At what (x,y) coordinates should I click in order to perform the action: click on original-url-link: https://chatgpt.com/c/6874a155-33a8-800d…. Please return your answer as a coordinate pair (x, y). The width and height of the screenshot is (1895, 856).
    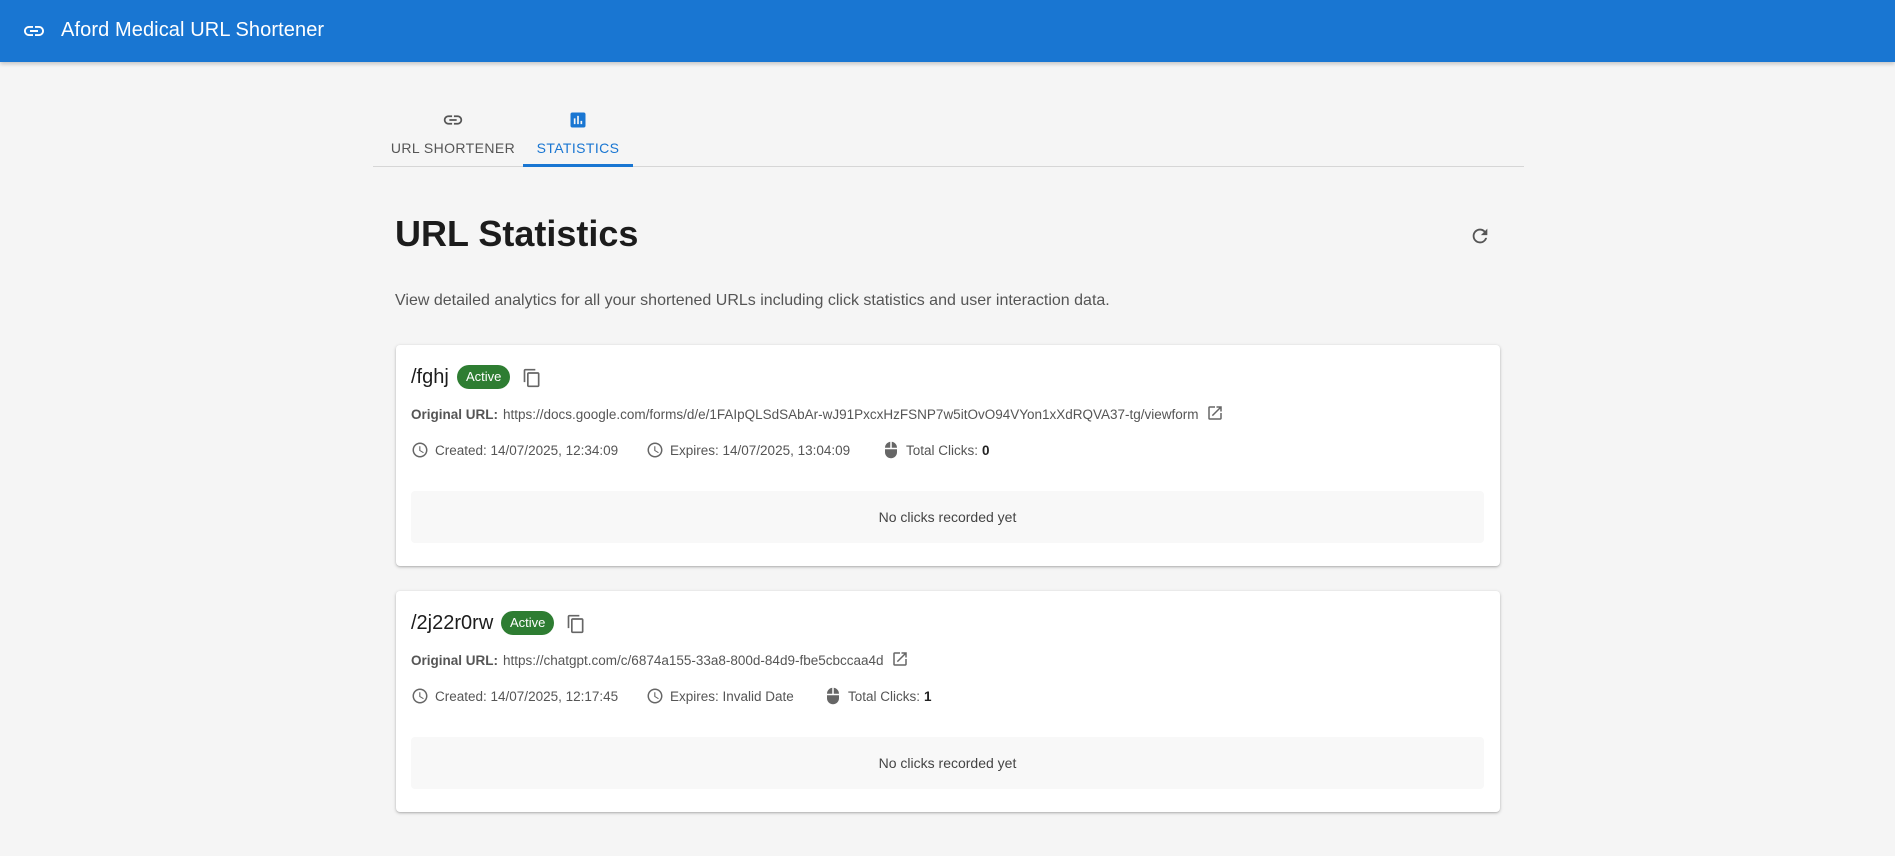
    Looking at the image, I should click on (693, 660).